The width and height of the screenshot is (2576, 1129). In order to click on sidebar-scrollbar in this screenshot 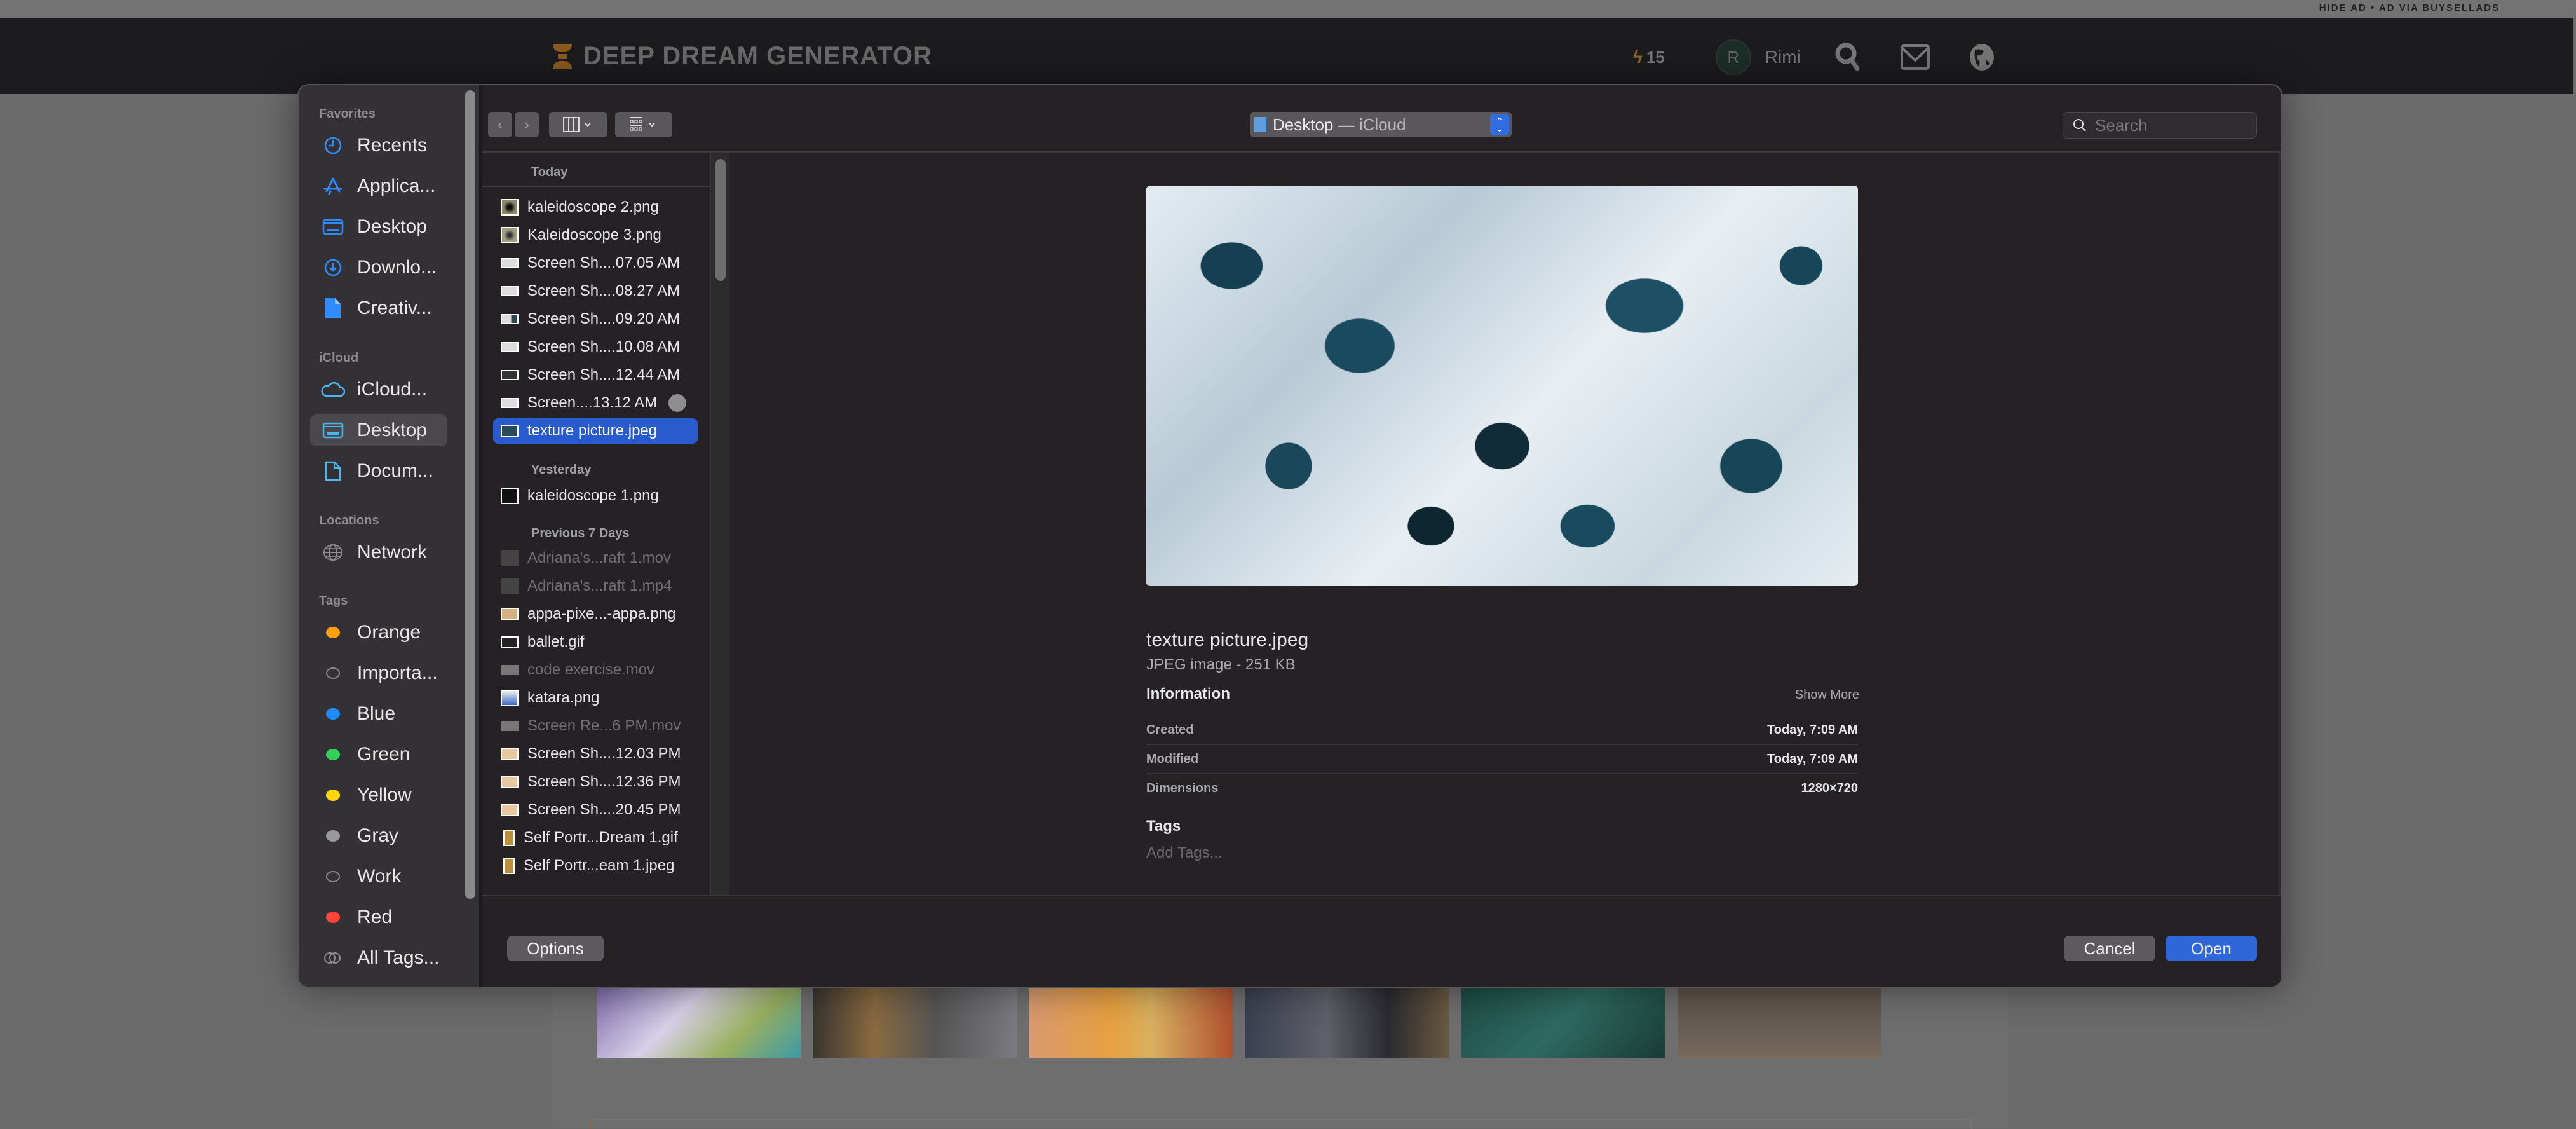, I will do `click(470, 494)`.